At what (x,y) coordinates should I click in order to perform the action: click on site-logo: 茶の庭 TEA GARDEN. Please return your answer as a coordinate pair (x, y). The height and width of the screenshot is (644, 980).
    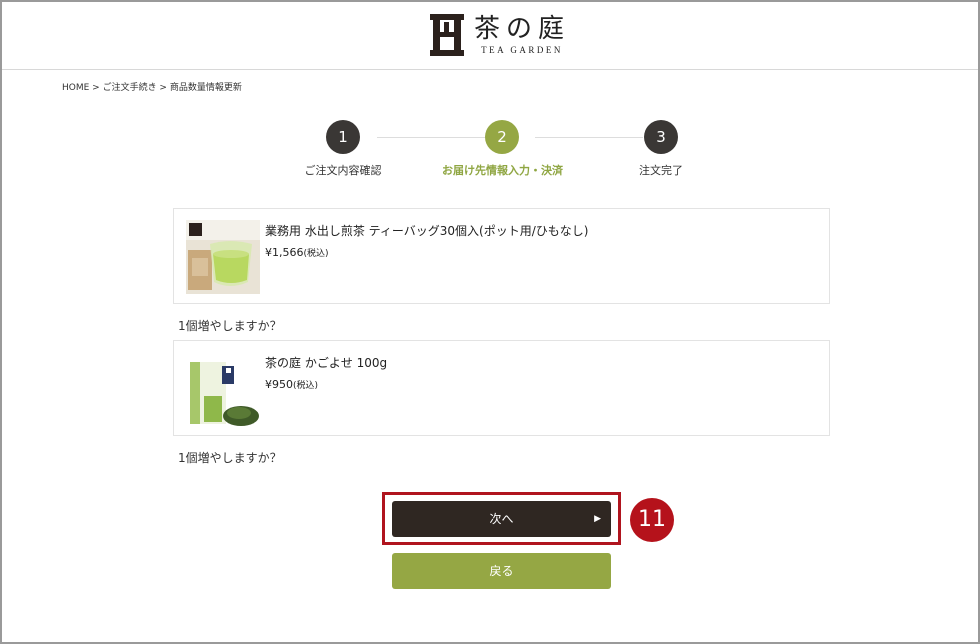
    Looking at the image, I should click on (500, 35).